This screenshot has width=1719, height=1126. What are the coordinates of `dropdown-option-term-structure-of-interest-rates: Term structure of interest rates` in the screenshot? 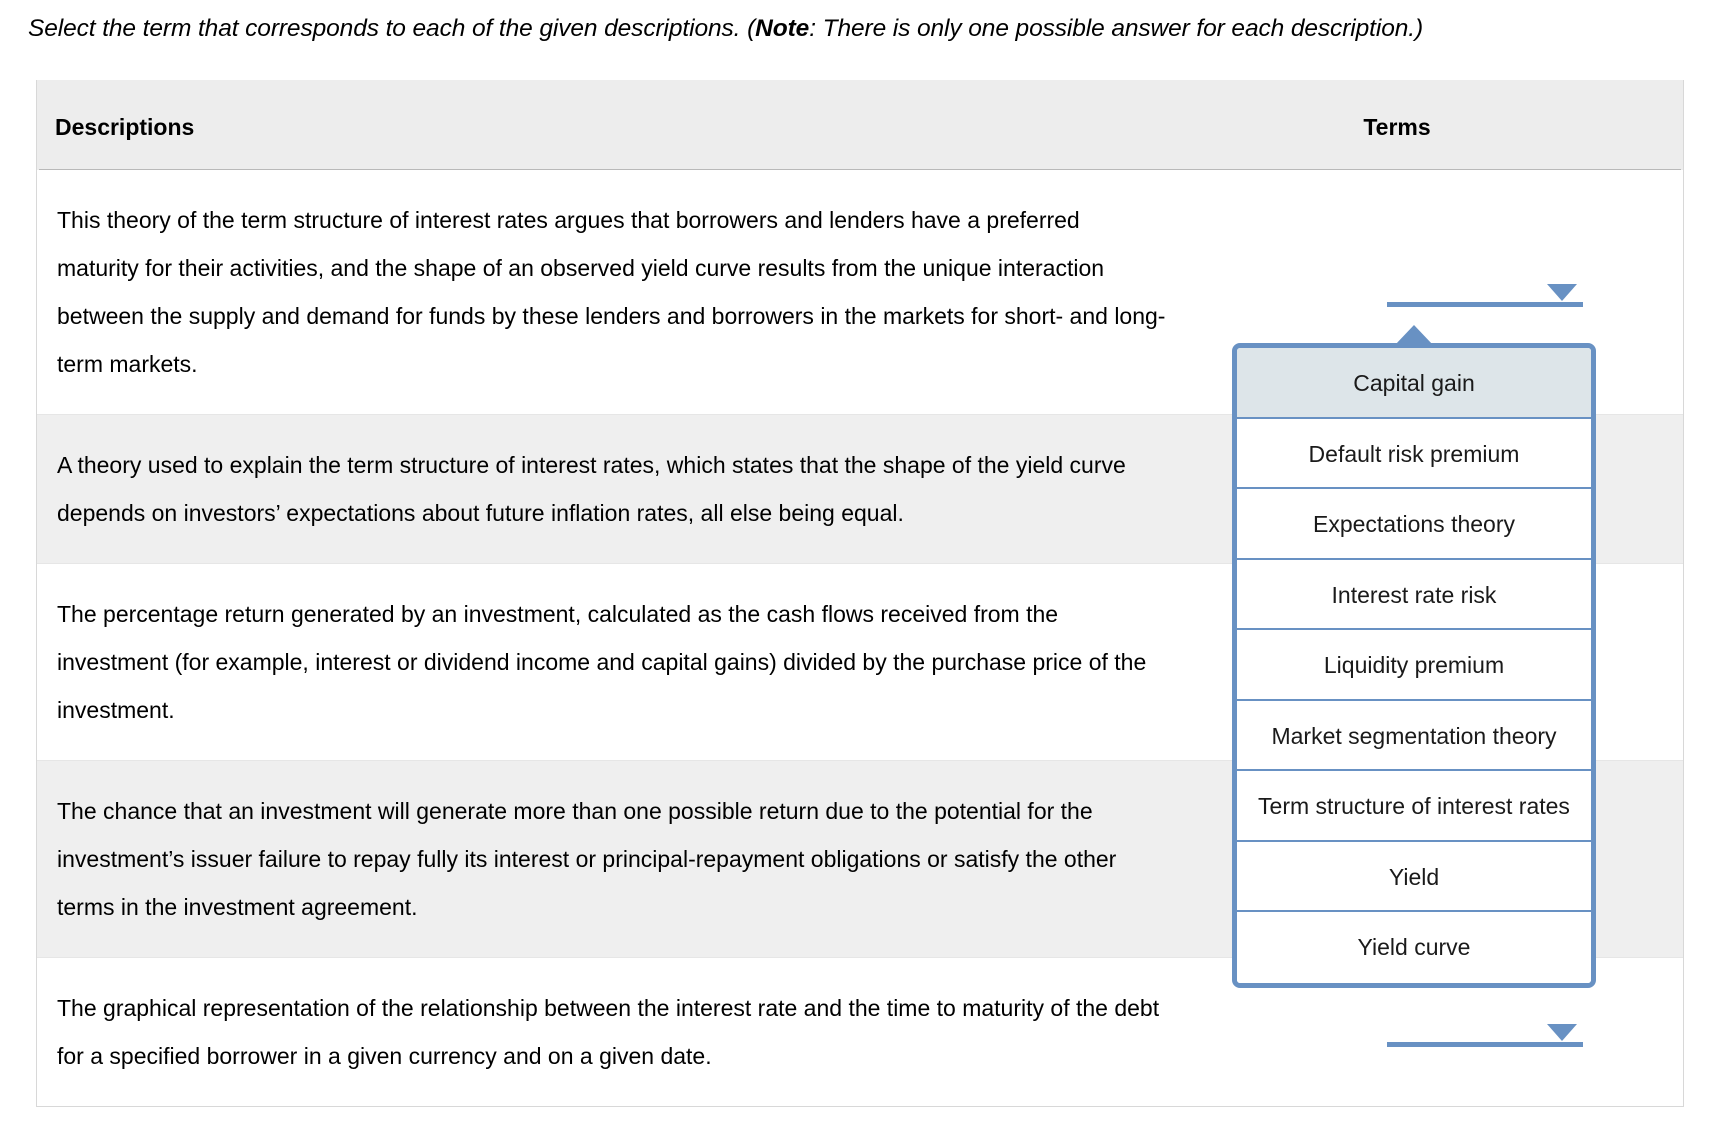 It's located at (1414, 806).